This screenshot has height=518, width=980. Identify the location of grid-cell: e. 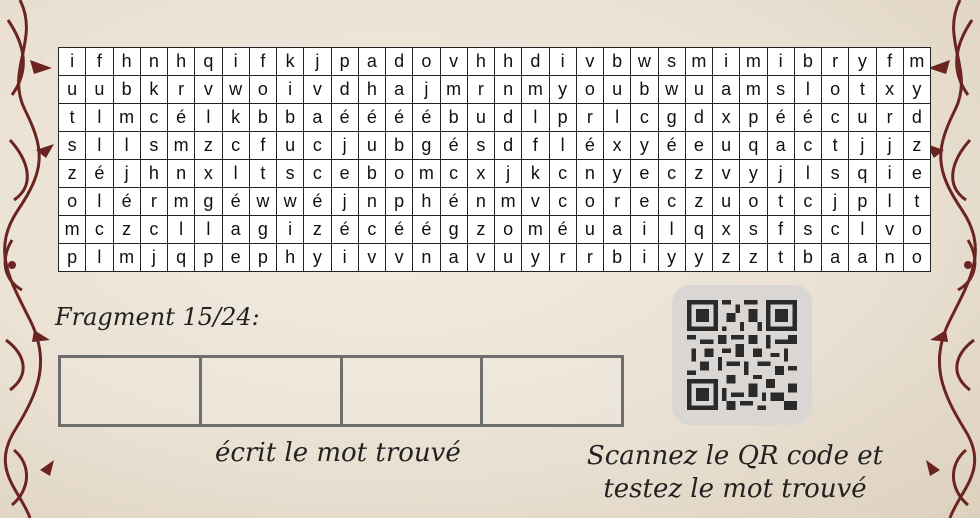
(644, 173).